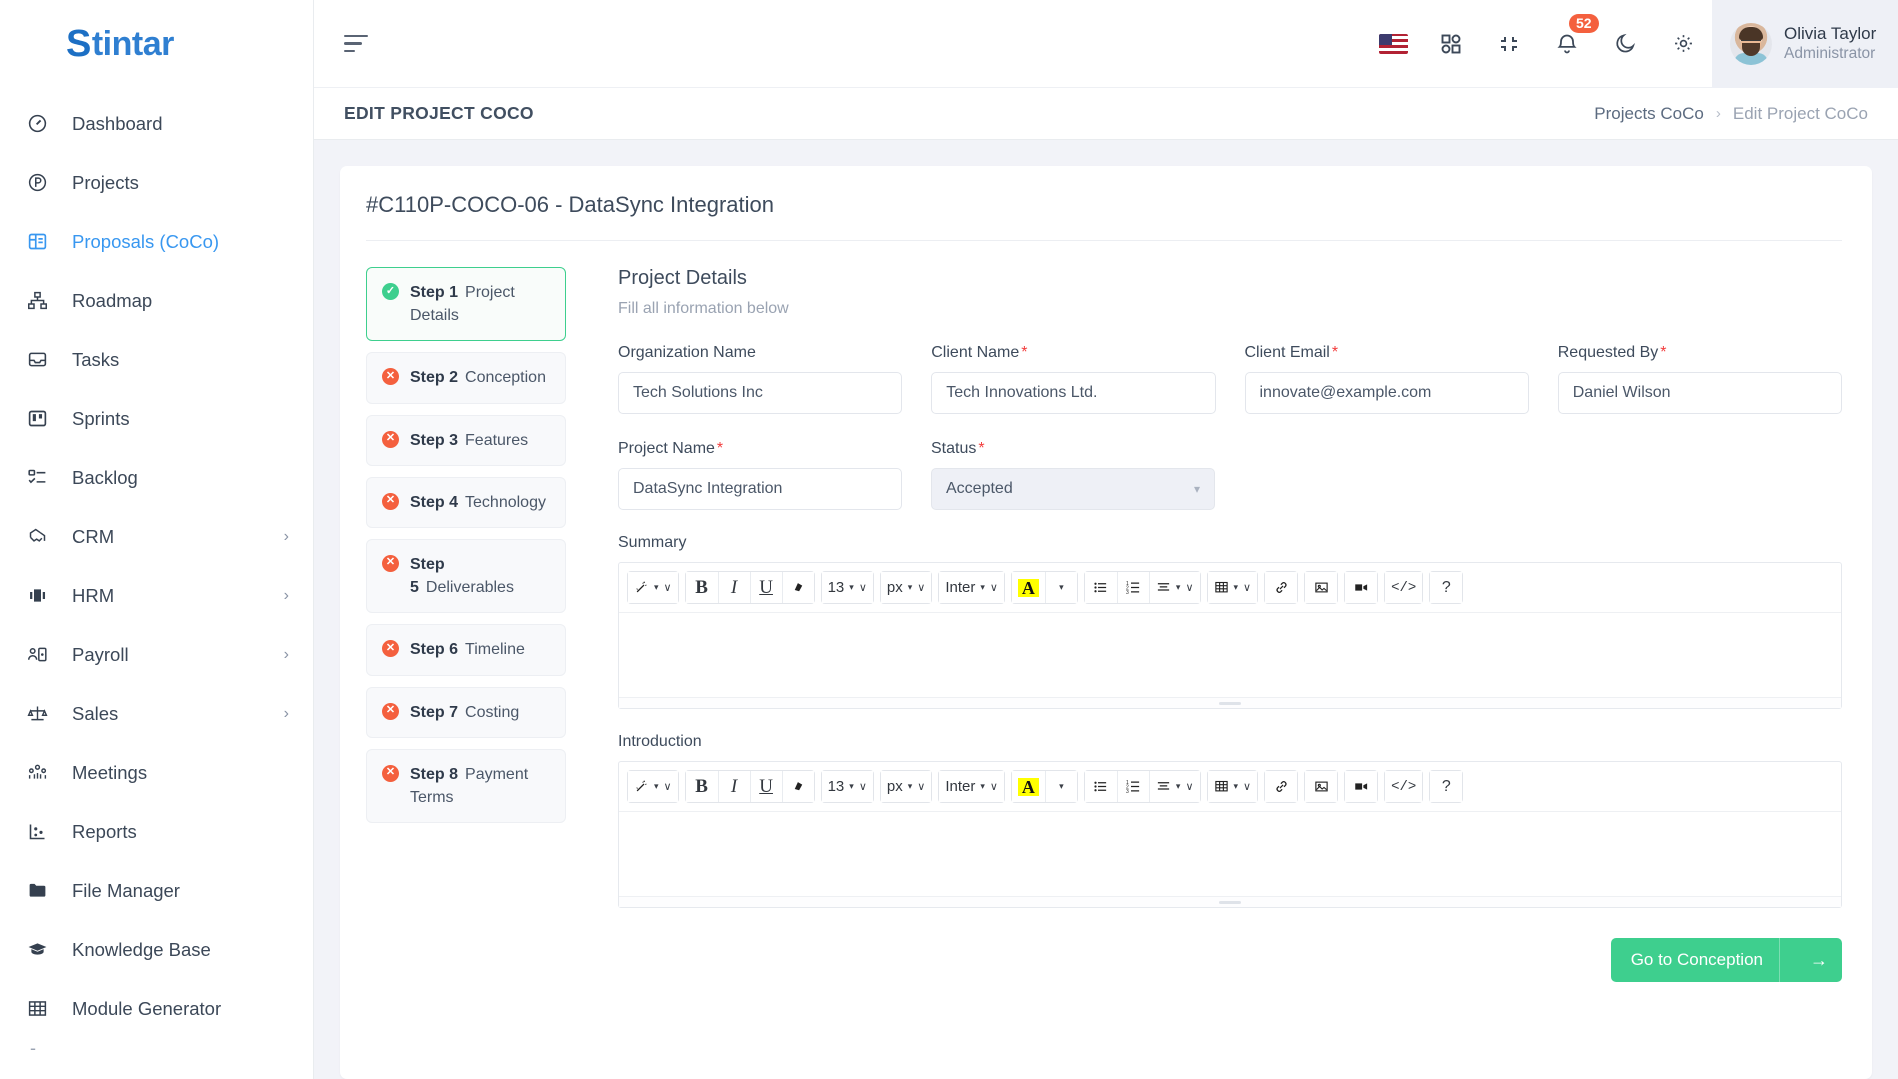 The width and height of the screenshot is (1898, 1079). I want to click on tri-icon: ▾, so click(656, 587).